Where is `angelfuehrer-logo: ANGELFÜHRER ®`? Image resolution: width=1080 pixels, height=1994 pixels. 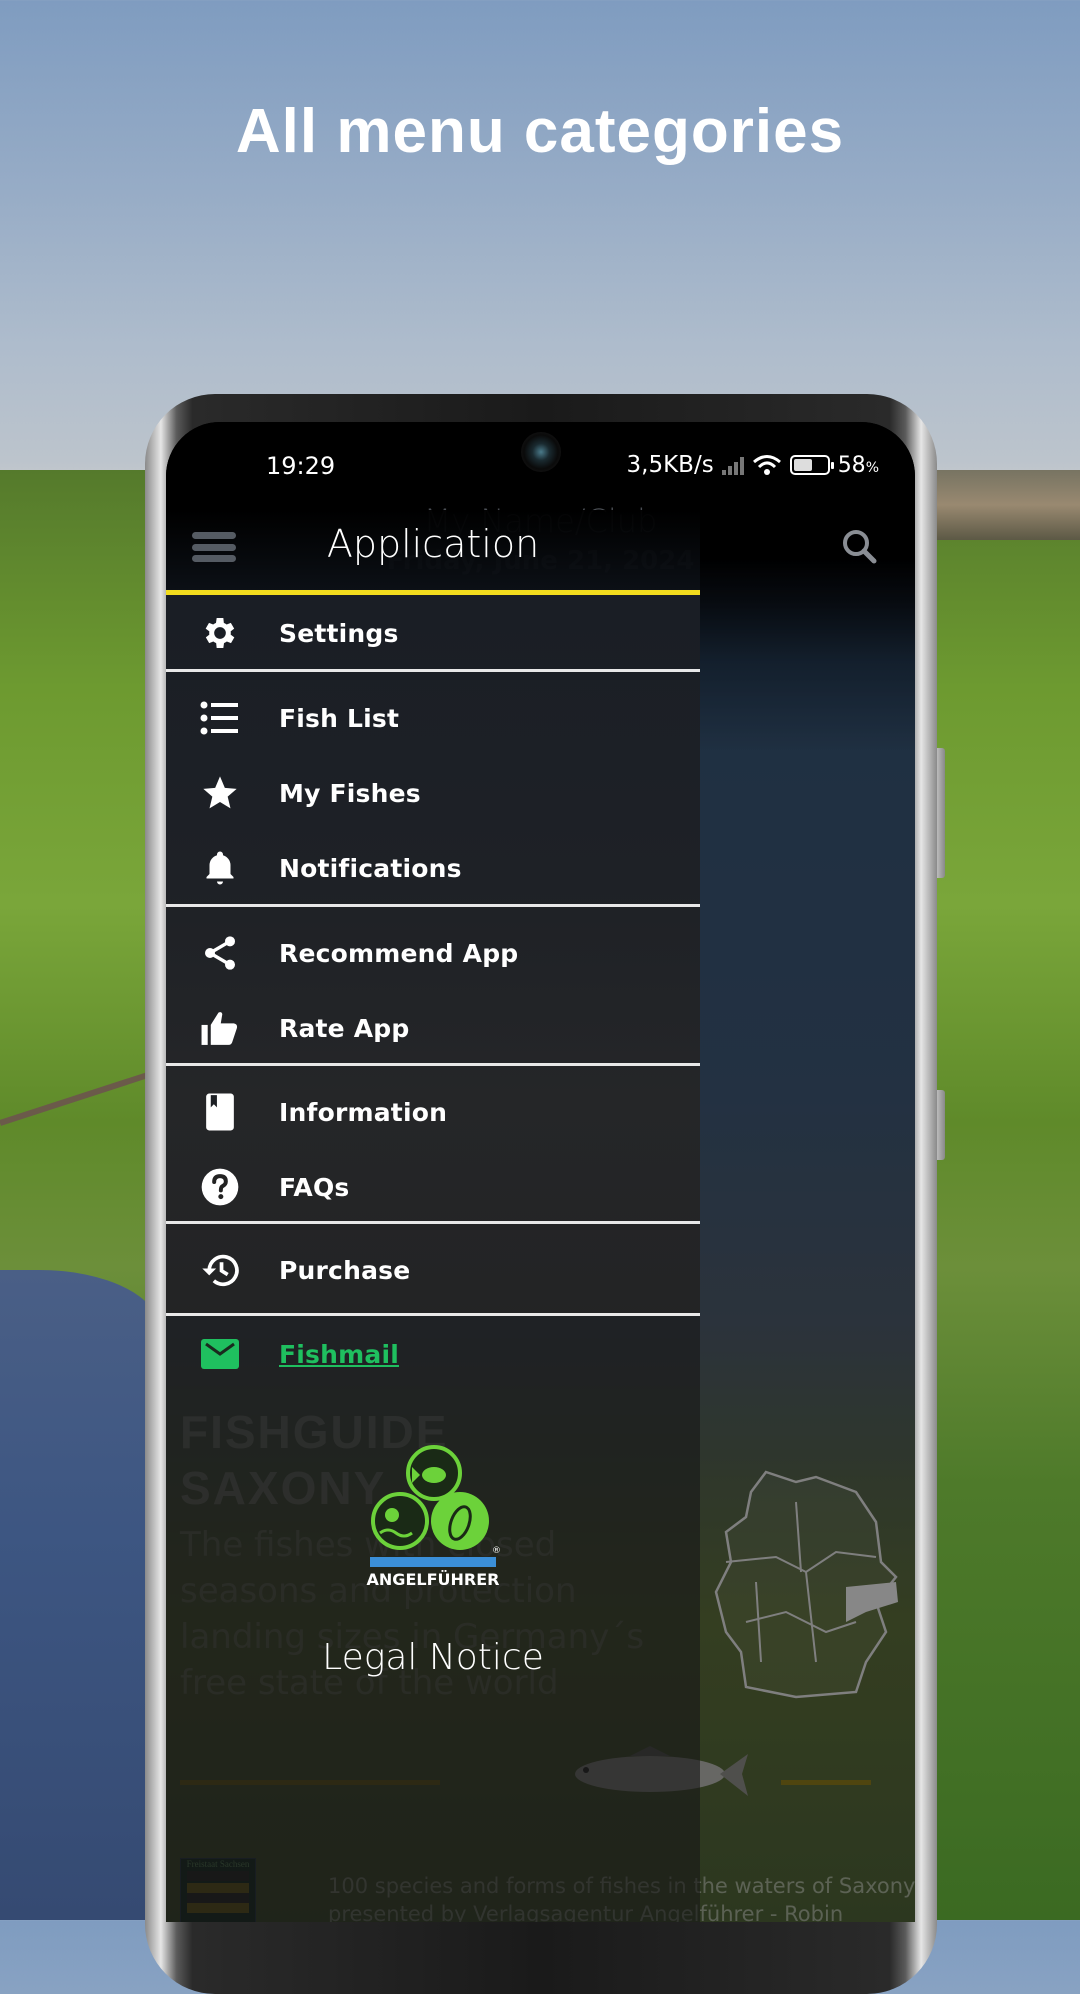
angelfuehrer-logo: ANGELFÜHRER ® is located at coordinates (434, 1517).